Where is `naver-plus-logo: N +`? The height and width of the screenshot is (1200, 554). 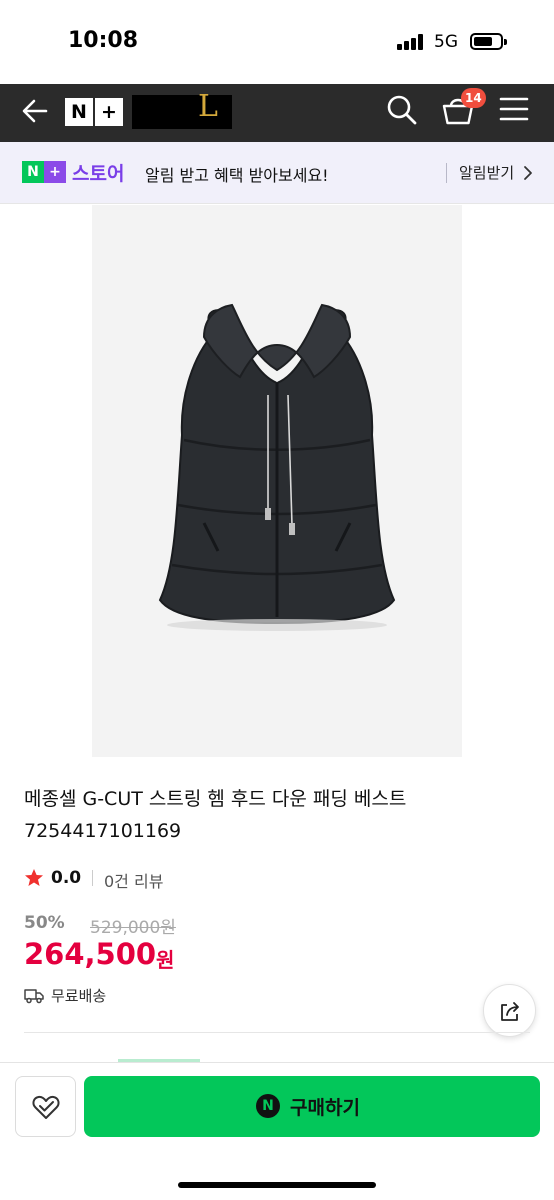 naver-plus-logo: N + is located at coordinates (94, 112).